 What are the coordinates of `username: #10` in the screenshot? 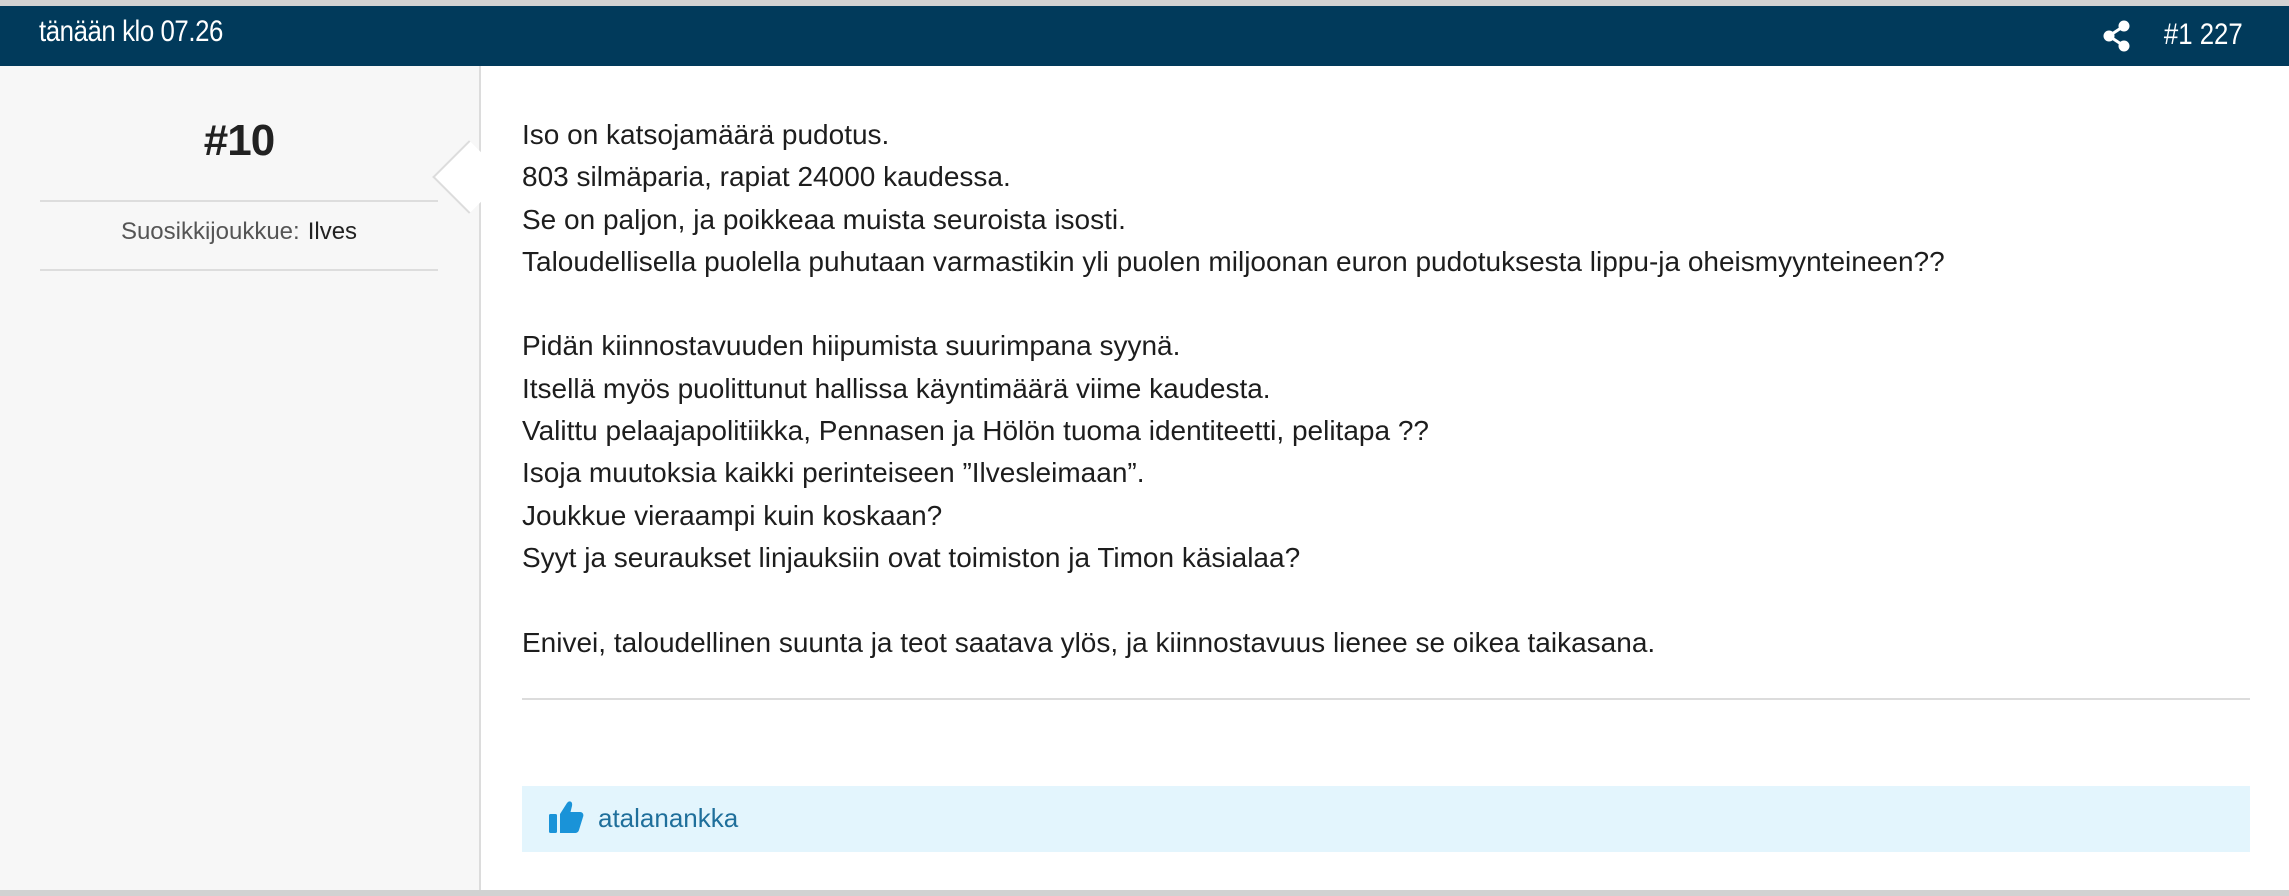 It's located at (239, 141).